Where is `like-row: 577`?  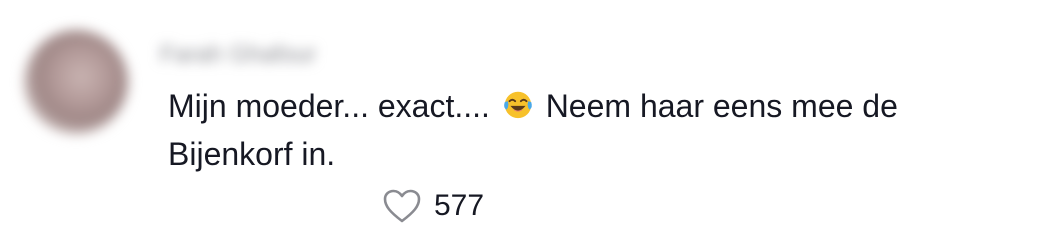 like-row: 577 is located at coordinates (433, 206).